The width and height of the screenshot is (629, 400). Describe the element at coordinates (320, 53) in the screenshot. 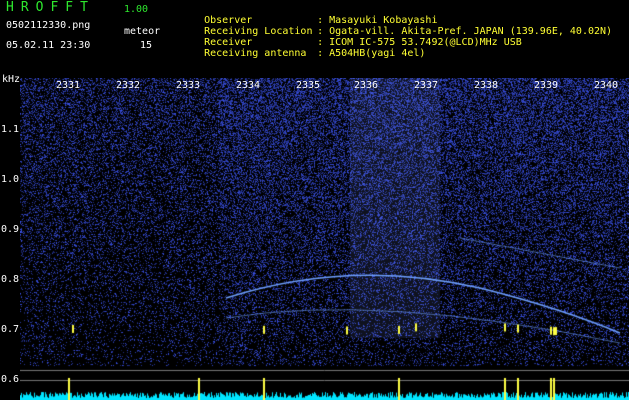

I see `info-colon: :` at that location.